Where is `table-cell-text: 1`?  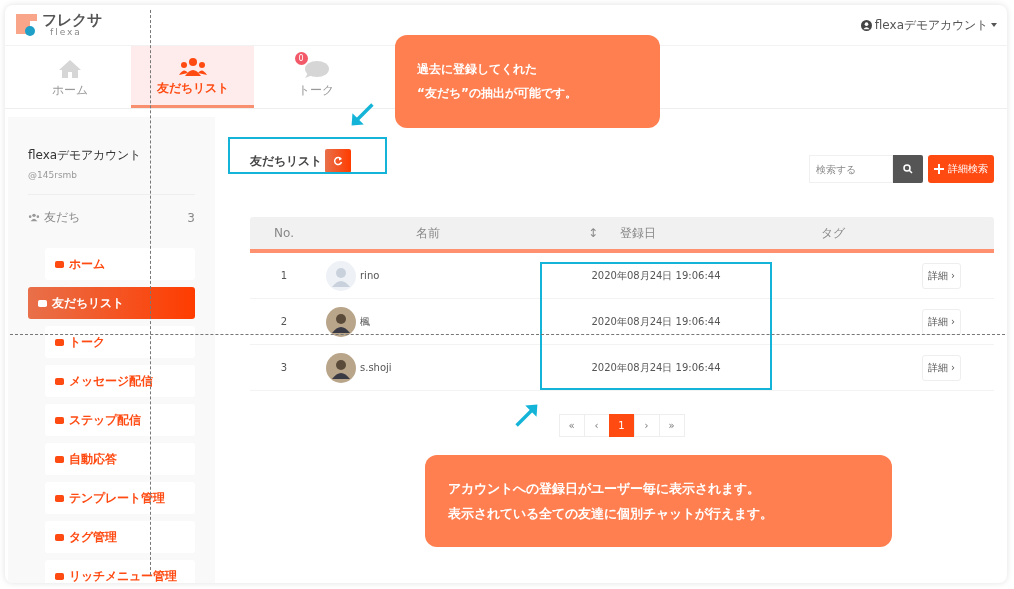
table-cell-text: 1 is located at coordinates (284, 275).